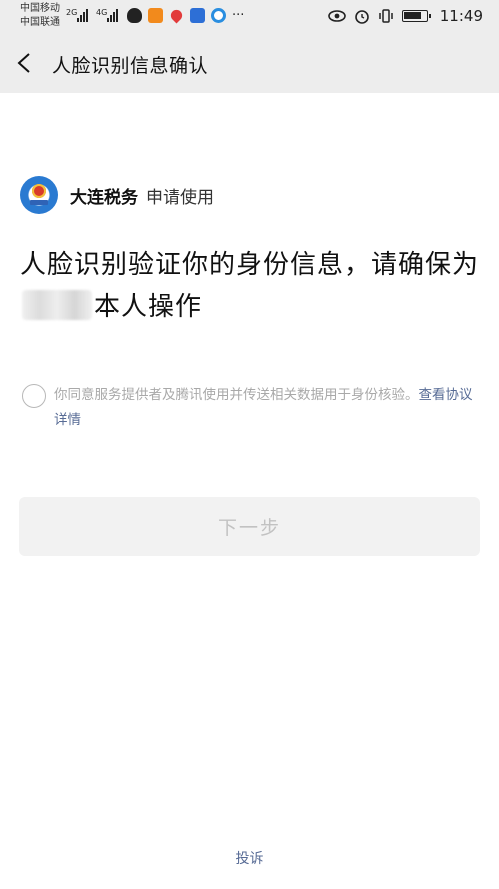 The height and width of the screenshot is (889, 499). Describe the element at coordinates (57, 305) in the screenshot. I see `redacted-name` at that location.